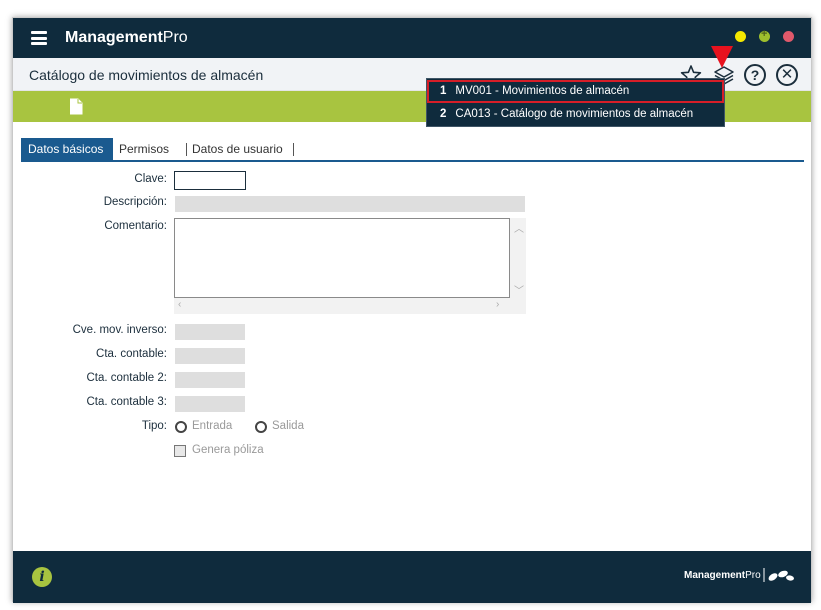 The image size is (821, 610). What do you see at coordinates (126, 378) in the screenshot?
I see `cta-contable-2-label: Cta. contable 2:` at bounding box center [126, 378].